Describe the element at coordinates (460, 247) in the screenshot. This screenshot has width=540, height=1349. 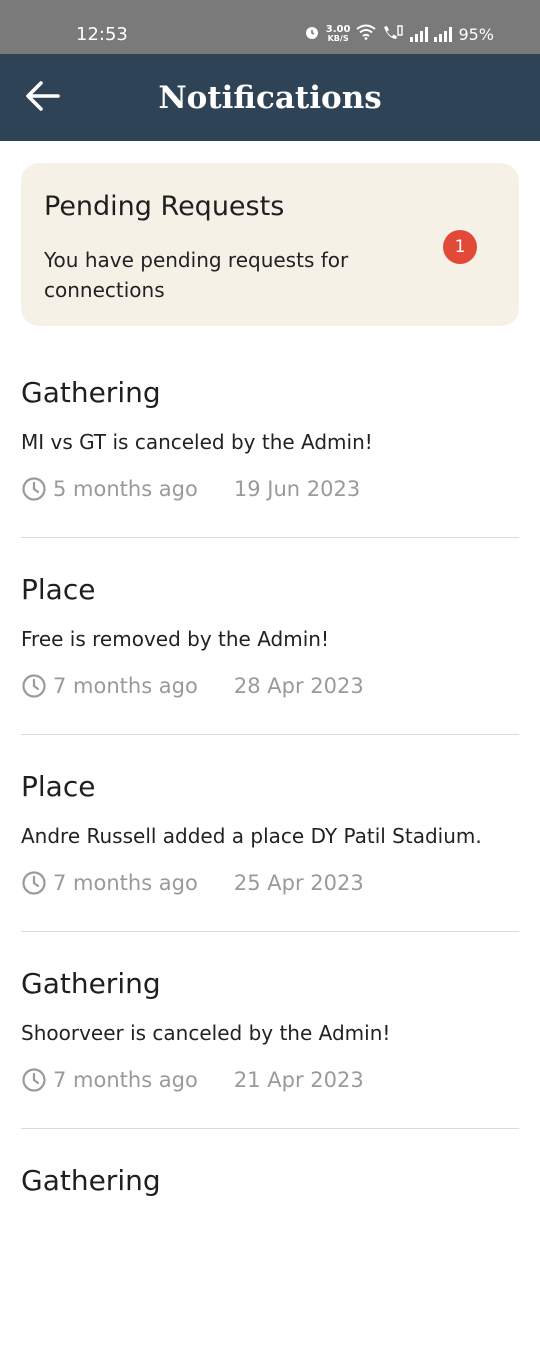
I see `pending-count-badge: 1` at that location.